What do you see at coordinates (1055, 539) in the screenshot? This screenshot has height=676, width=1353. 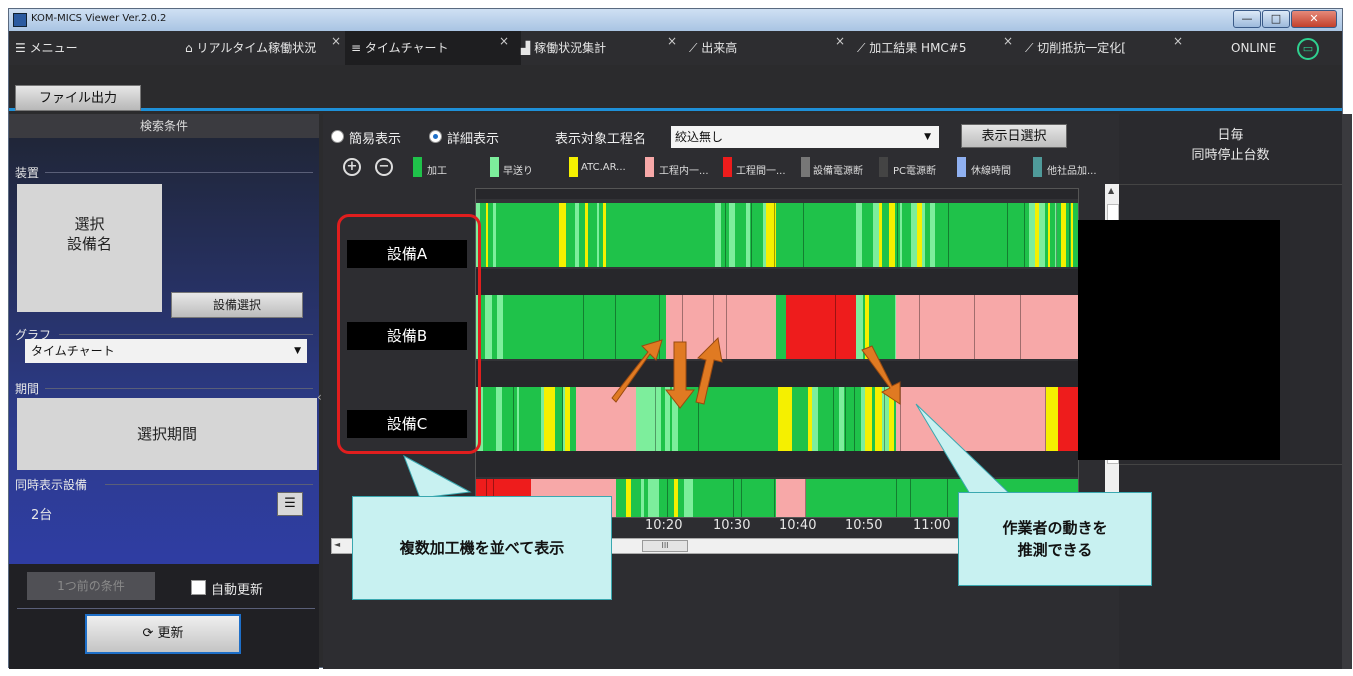 I see `callout-worker-movement: 作業者の動きを 推測できる` at bounding box center [1055, 539].